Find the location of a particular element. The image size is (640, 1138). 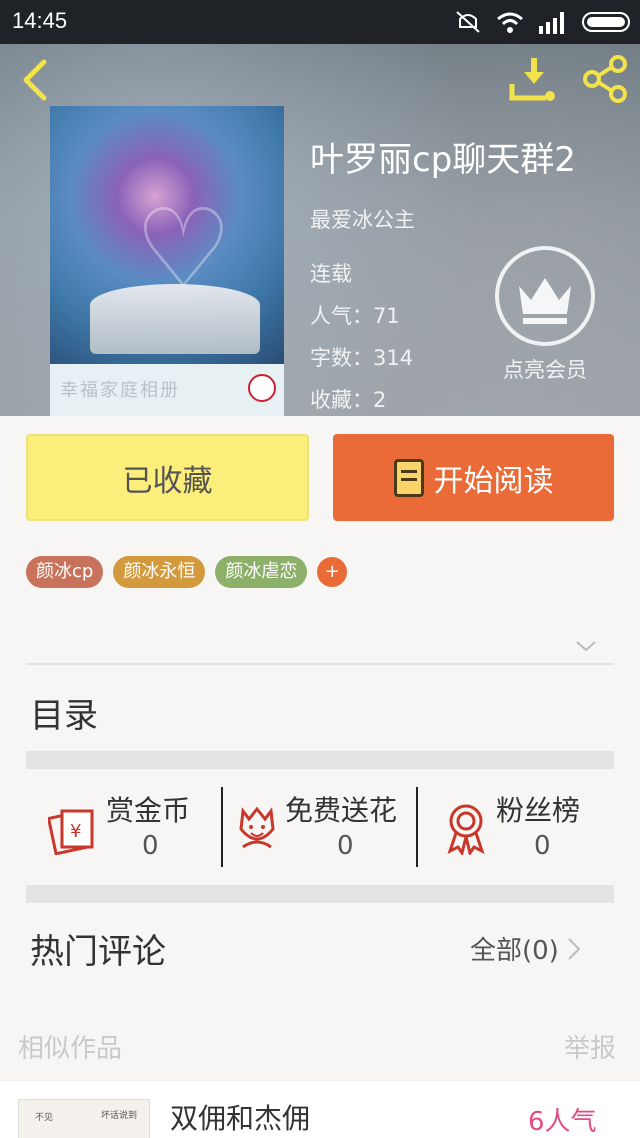

status-icons is located at coordinates (542, 22).